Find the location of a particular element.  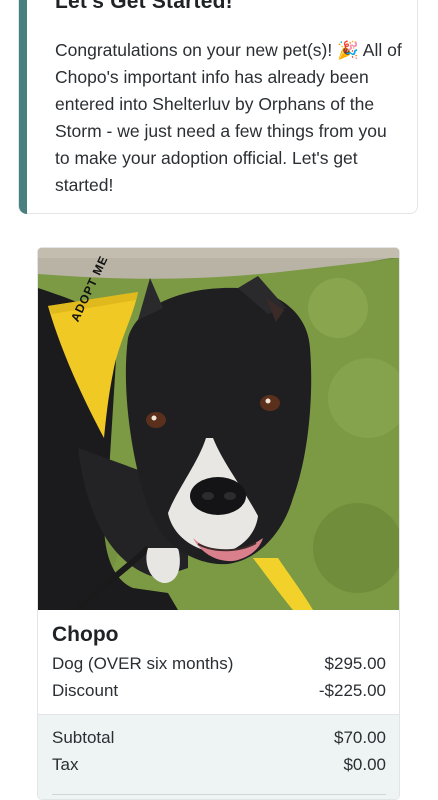

totals-section: Subtotal $70.00 Tax $0.00 is located at coordinates (218, 756).